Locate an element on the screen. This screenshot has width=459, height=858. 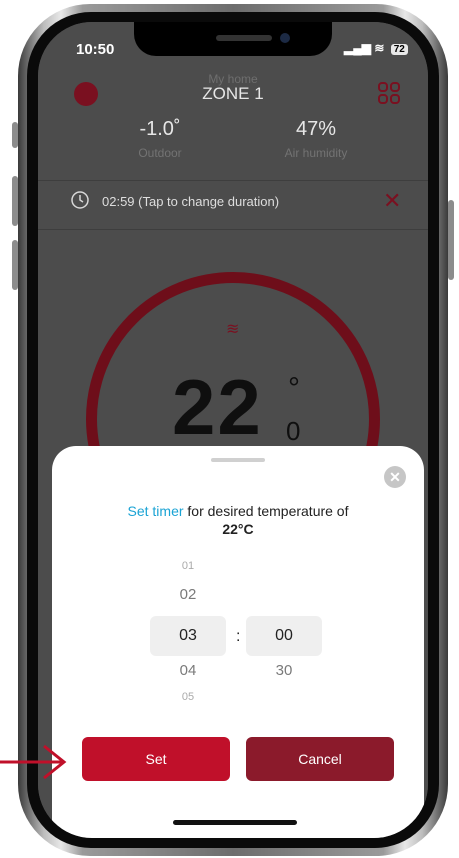
status-icons: ▂▄▆ ≋ 72 is located at coordinates (376, 48).